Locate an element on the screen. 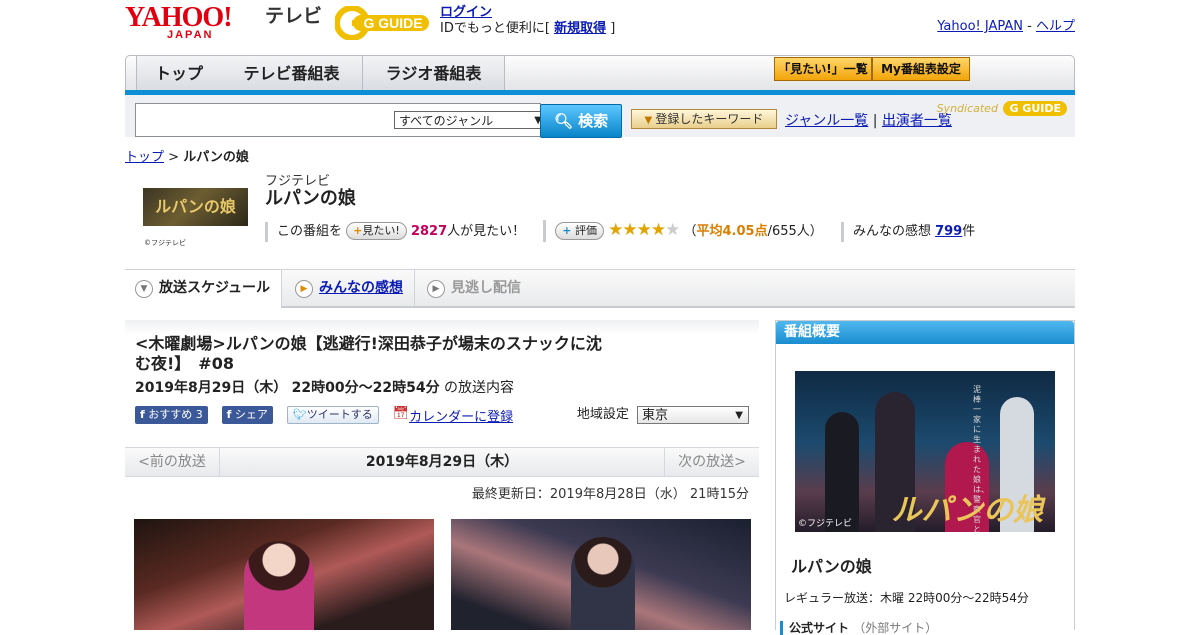  episode-date-suffix: の放送内容 is located at coordinates (479, 388).